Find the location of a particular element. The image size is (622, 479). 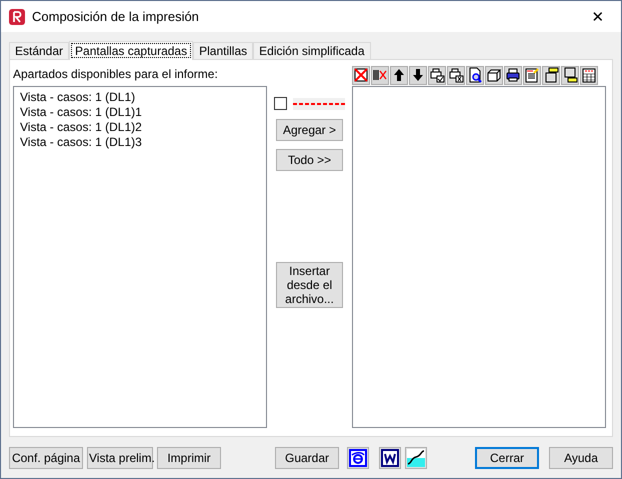

list-label: Apartados disponibles para el informe: is located at coordinates (116, 74).